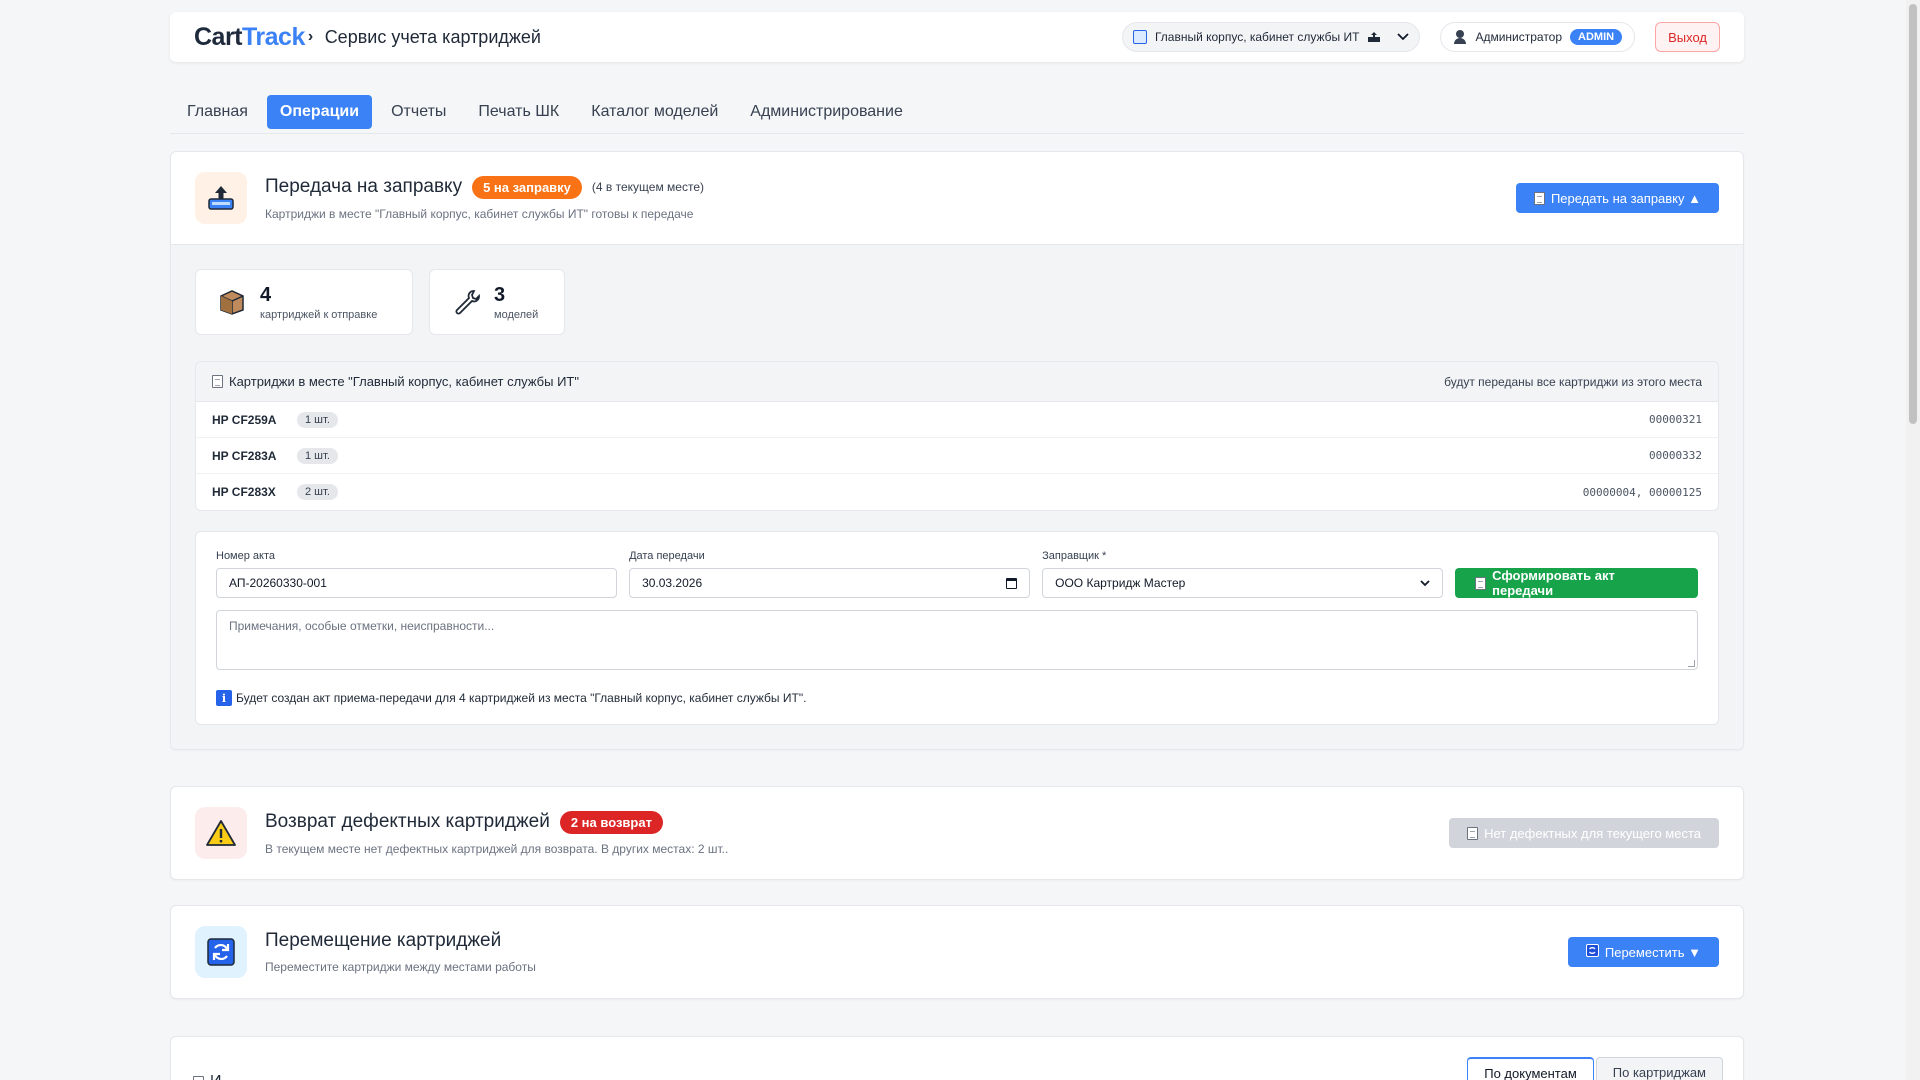  I want to click on move-toggle-button: Переместить ▼, so click(1643, 952).